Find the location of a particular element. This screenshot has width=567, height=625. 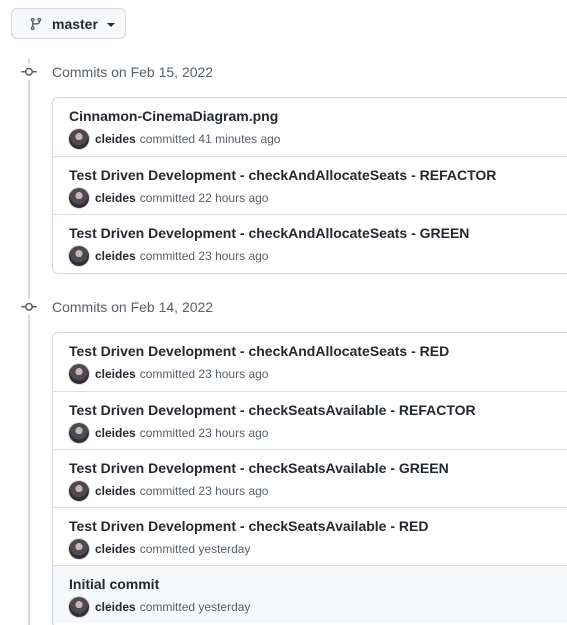

commit-group-title: Commits on Feb 14, 2022 is located at coordinates (133, 307).